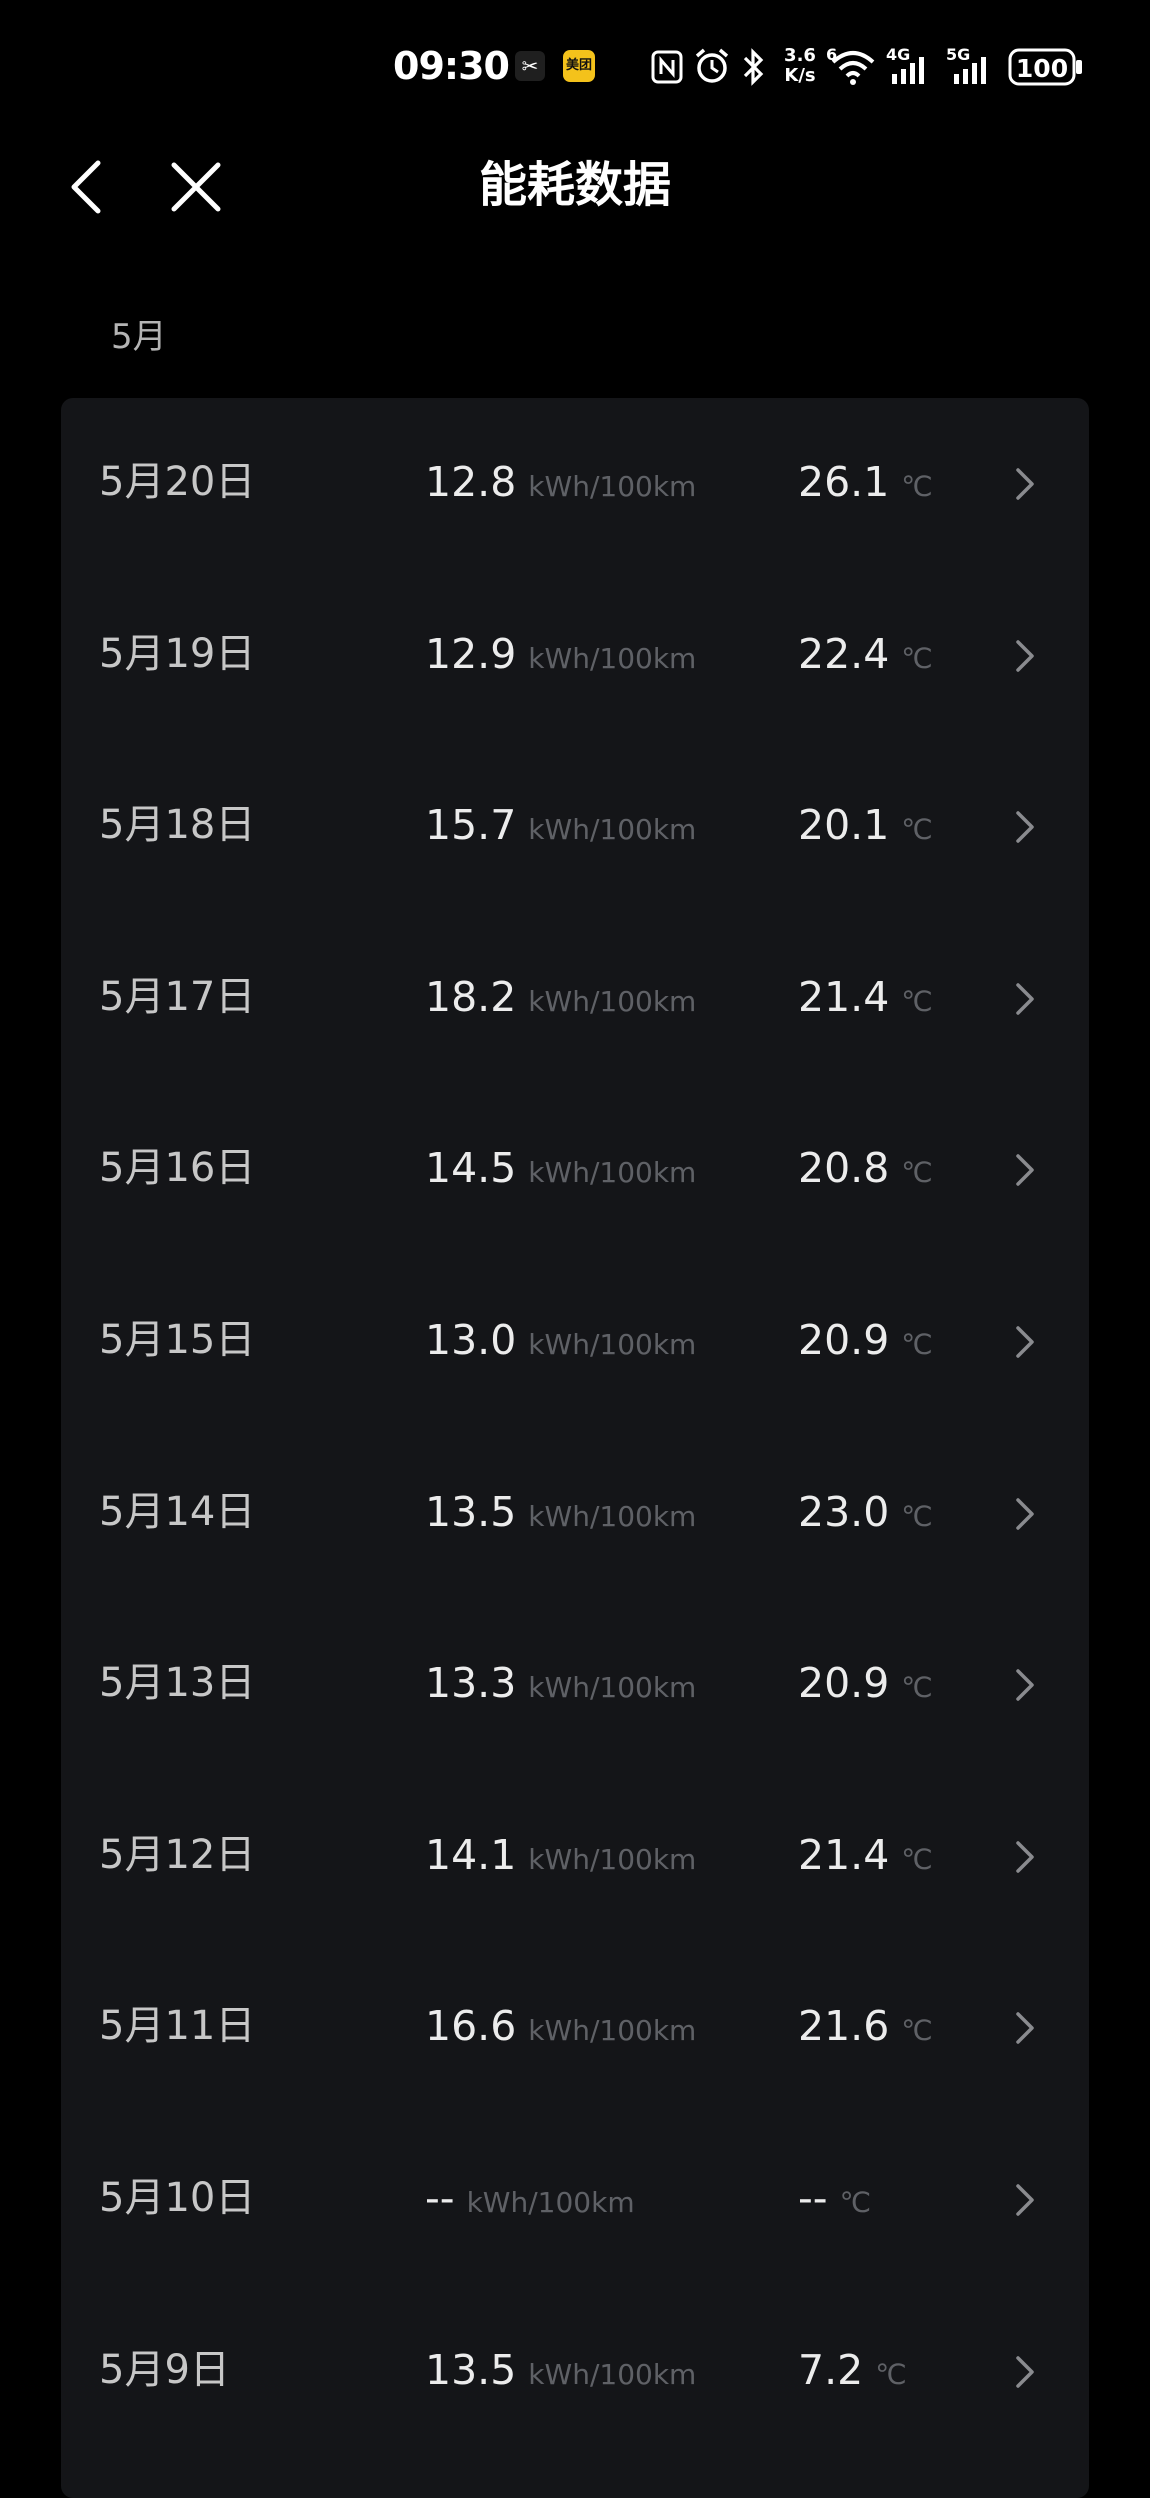 Image resolution: width=1150 pixels, height=2498 pixels. I want to click on row-energy: 12.8 kWh/100km, so click(561, 482).